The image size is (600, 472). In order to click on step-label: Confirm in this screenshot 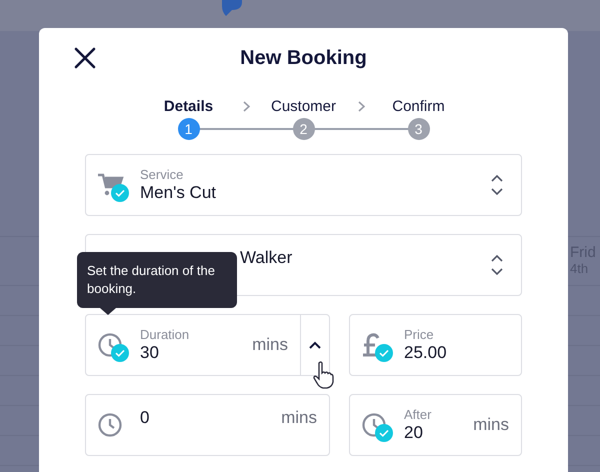, I will do `click(418, 106)`.